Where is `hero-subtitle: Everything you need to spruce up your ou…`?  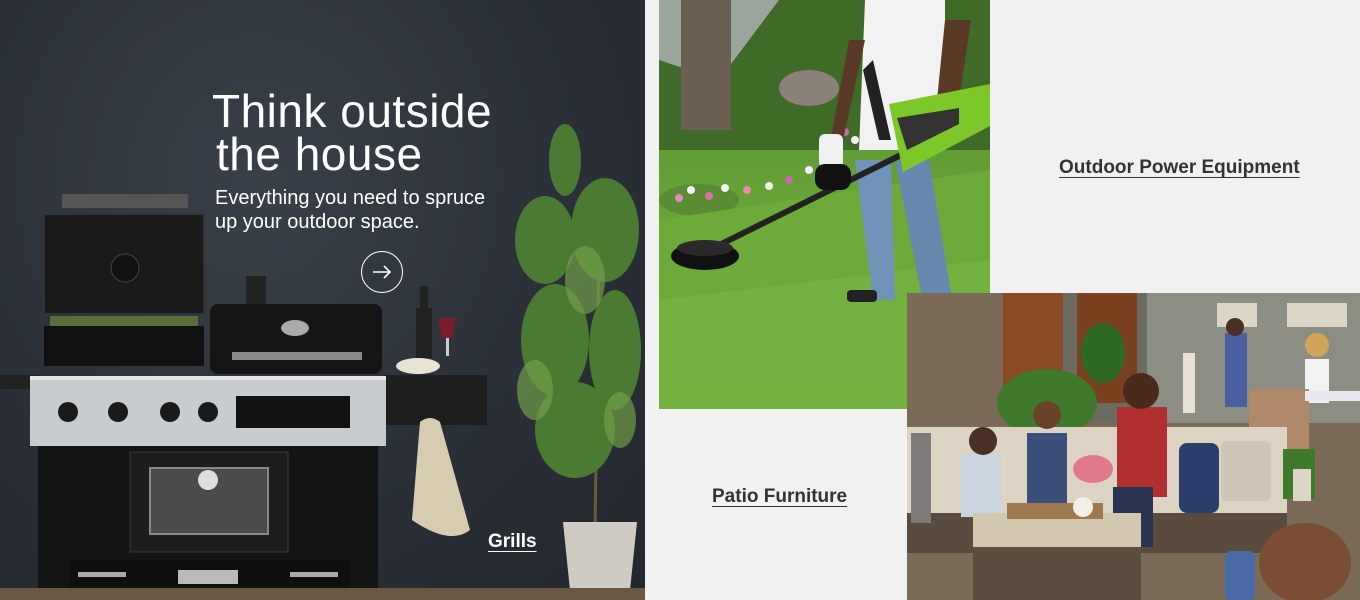 hero-subtitle: Everything you need to spruce up your ou… is located at coordinates (375, 210).